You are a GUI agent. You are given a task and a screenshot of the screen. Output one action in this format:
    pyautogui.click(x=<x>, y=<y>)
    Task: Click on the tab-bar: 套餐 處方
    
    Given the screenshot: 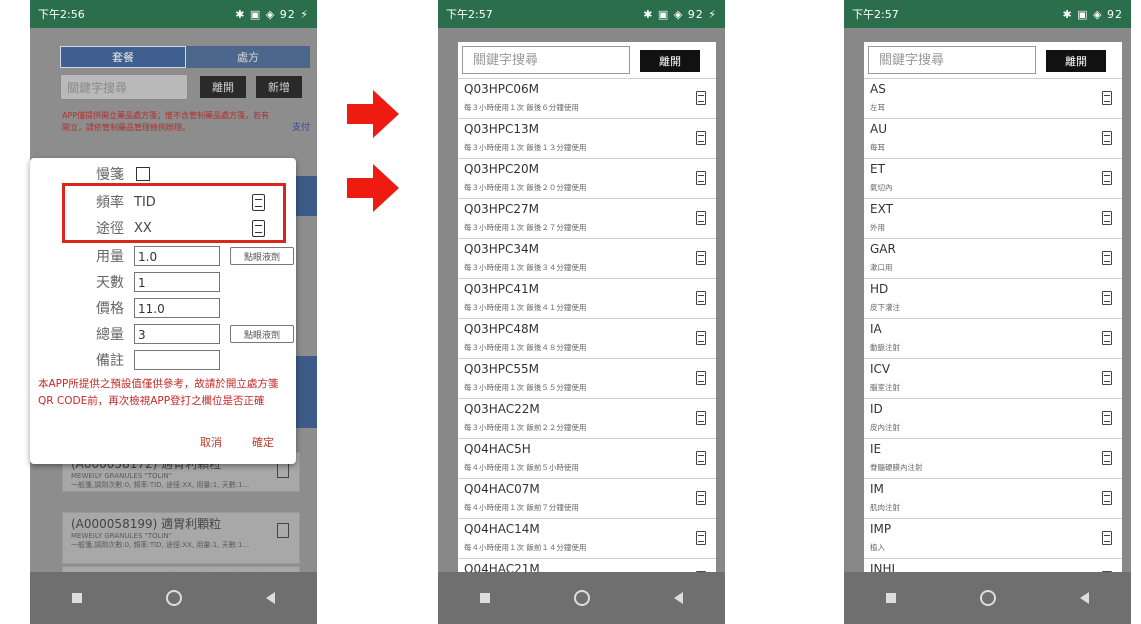 What is the action you would take?
    pyautogui.click(x=185, y=57)
    